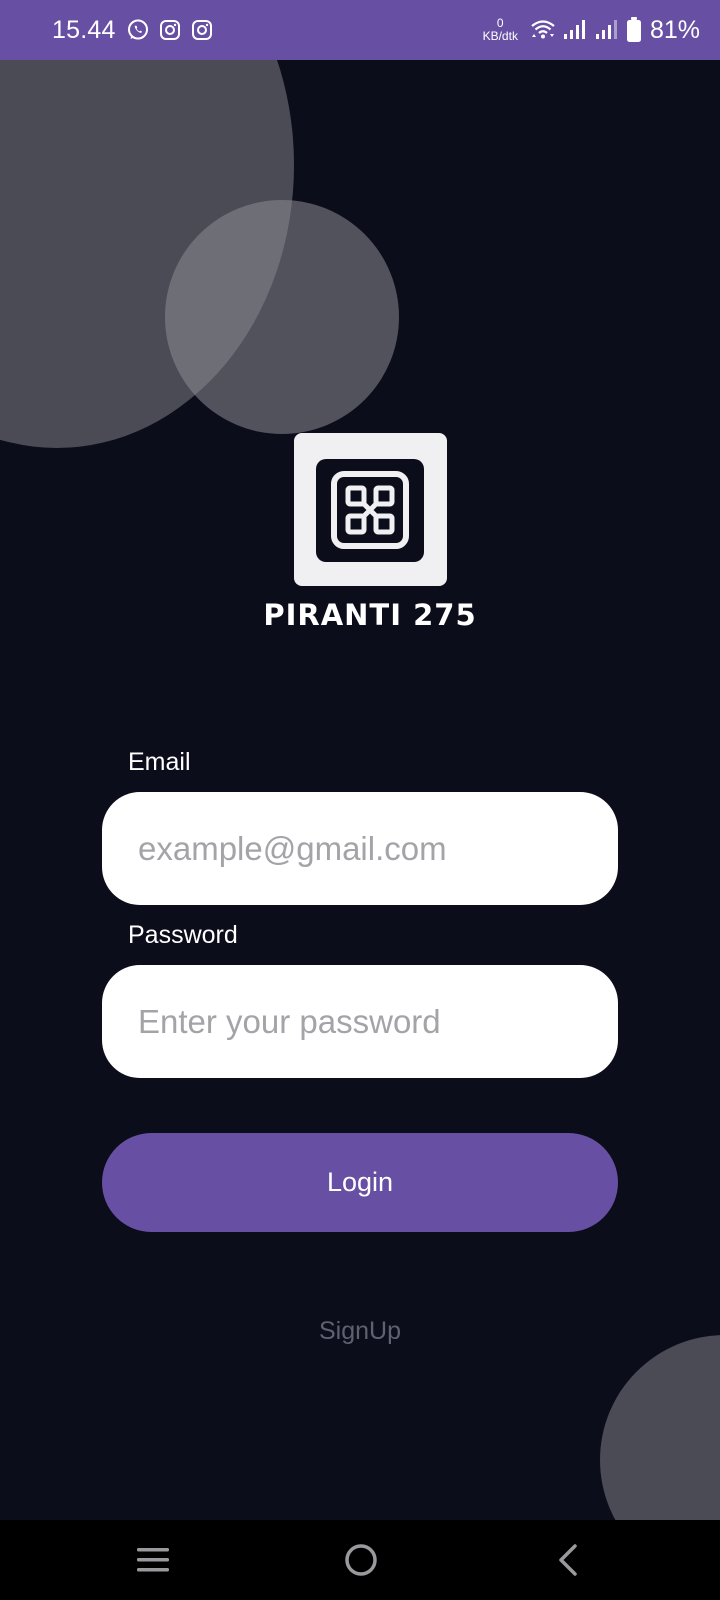  What do you see at coordinates (360, 30) in the screenshot?
I see `status-bar: 15.44 0 KB/dtk 81%` at bounding box center [360, 30].